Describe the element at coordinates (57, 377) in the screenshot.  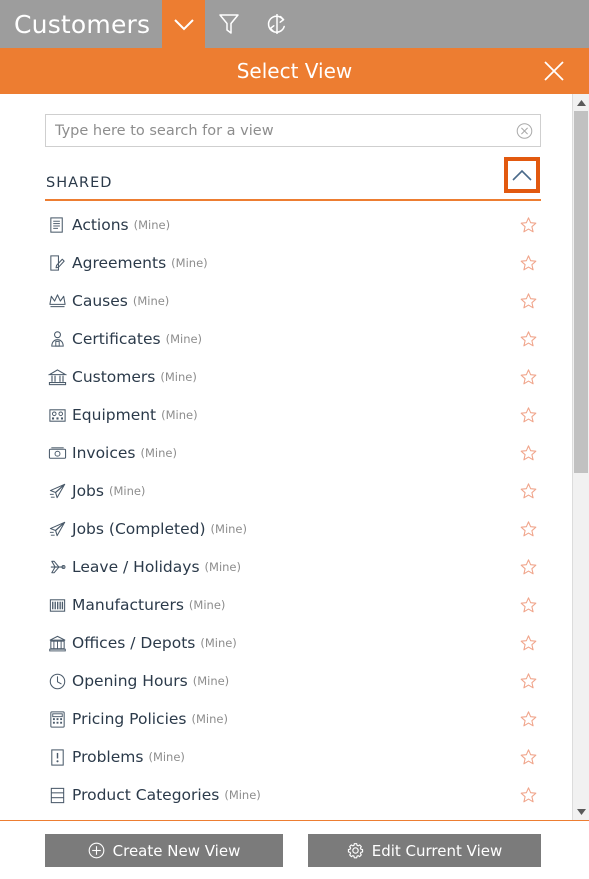
I see `bank-building-icon` at that location.